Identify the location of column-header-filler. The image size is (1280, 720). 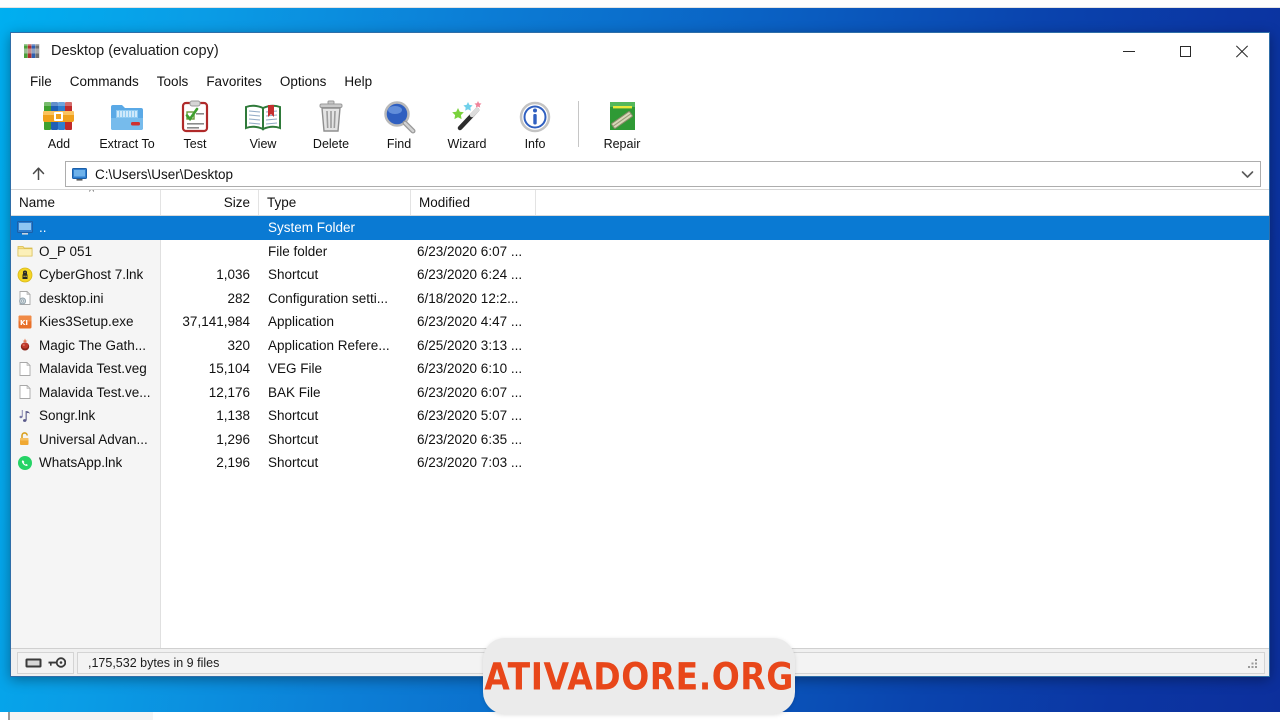
(902, 202).